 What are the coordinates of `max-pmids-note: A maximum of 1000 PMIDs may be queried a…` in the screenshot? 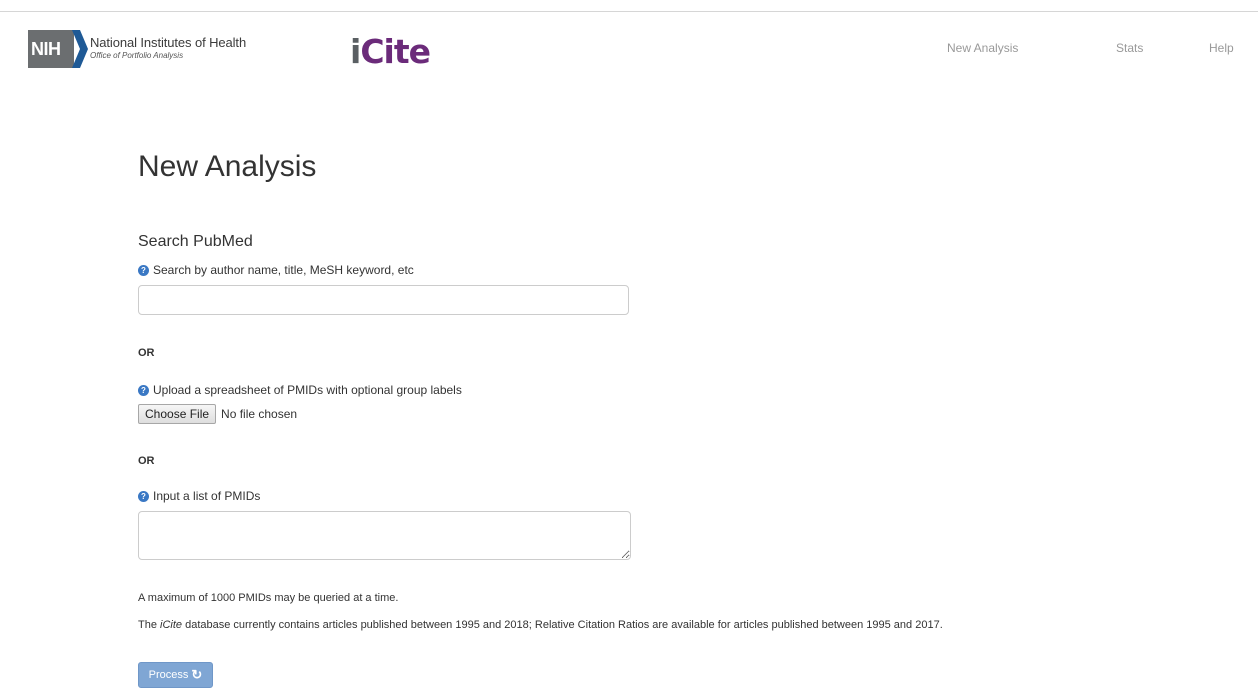 It's located at (268, 598).